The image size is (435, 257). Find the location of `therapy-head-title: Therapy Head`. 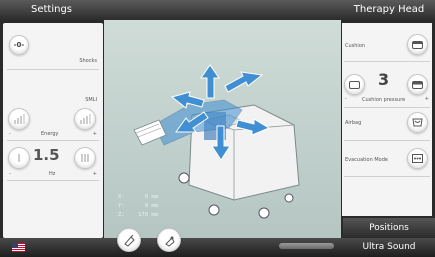

therapy-head-title: Therapy Head is located at coordinates (389, 9).